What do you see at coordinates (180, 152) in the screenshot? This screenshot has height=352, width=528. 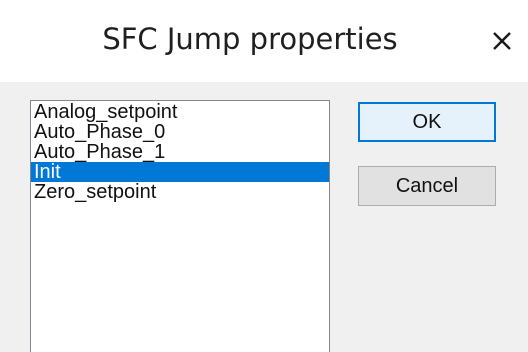 I see `list-item-auto-phase-1: Auto_Phase_1` at bounding box center [180, 152].